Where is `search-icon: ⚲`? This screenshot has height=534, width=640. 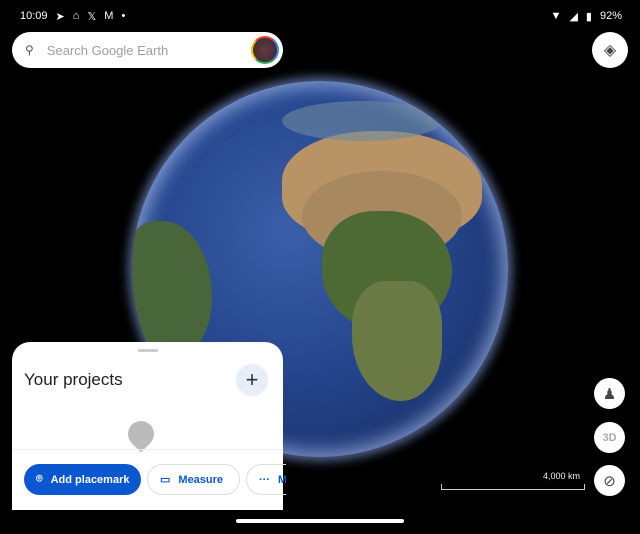 search-icon: ⚲ is located at coordinates (29, 50).